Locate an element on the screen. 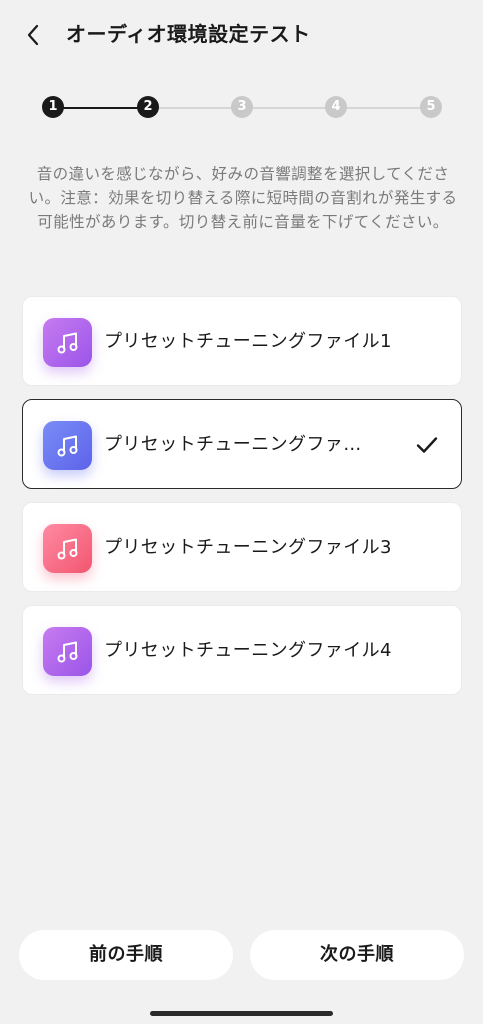 This screenshot has height=1024, width=483. previous-step-button: 前の手順 is located at coordinates (126, 955).